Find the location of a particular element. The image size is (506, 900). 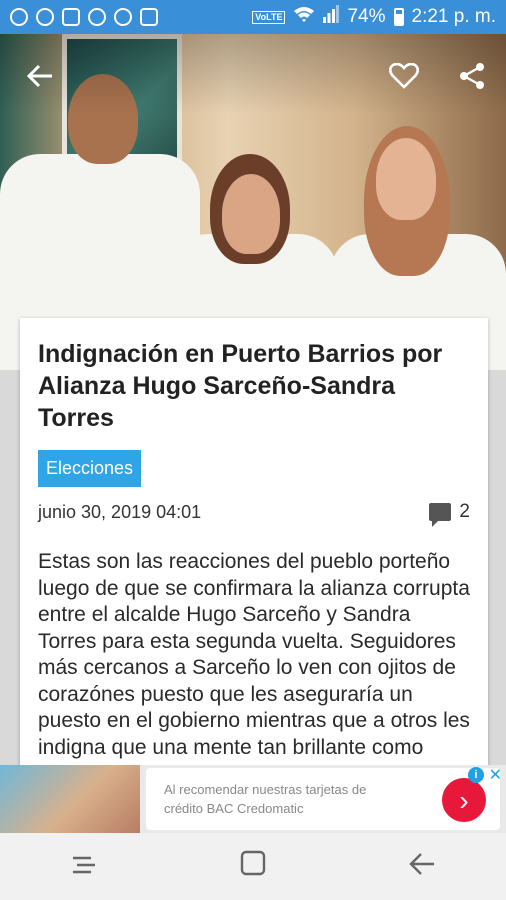

clock: 2:21 p. m. is located at coordinates (454, 16).